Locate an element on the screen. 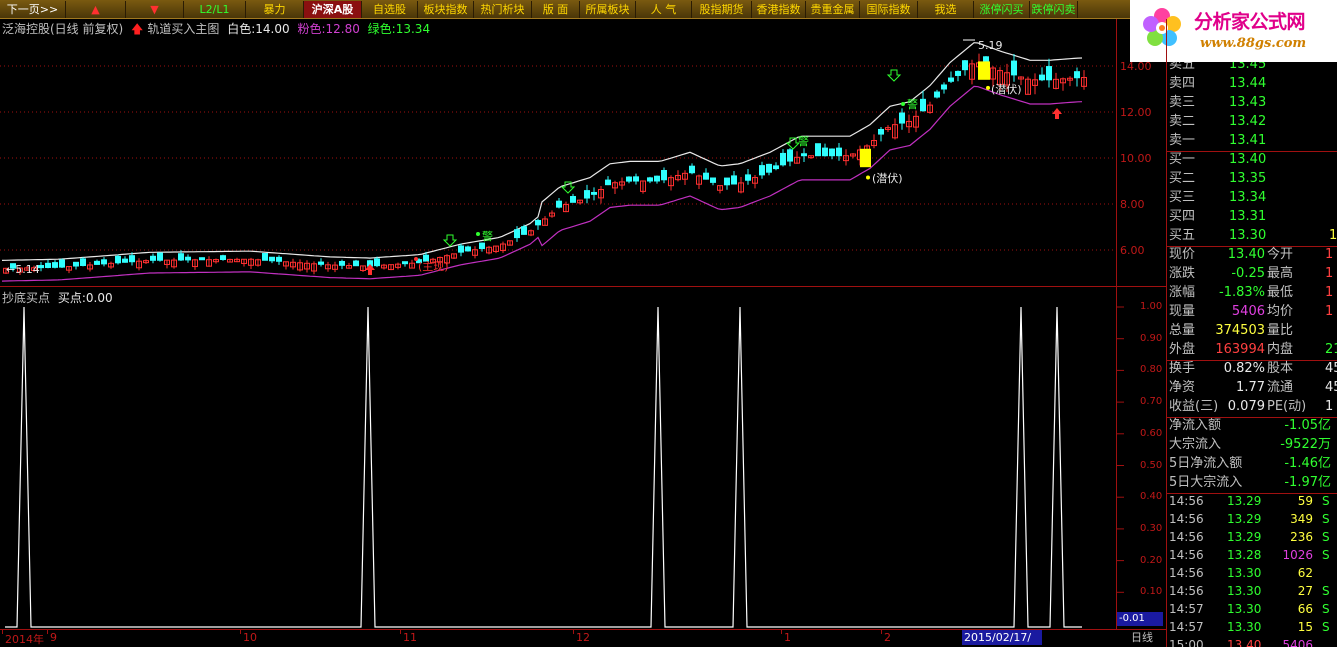 Image resolution: width=1337 pixels, height=647 pixels. bid-row: 买四 13.31 is located at coordinates (1252, 216).